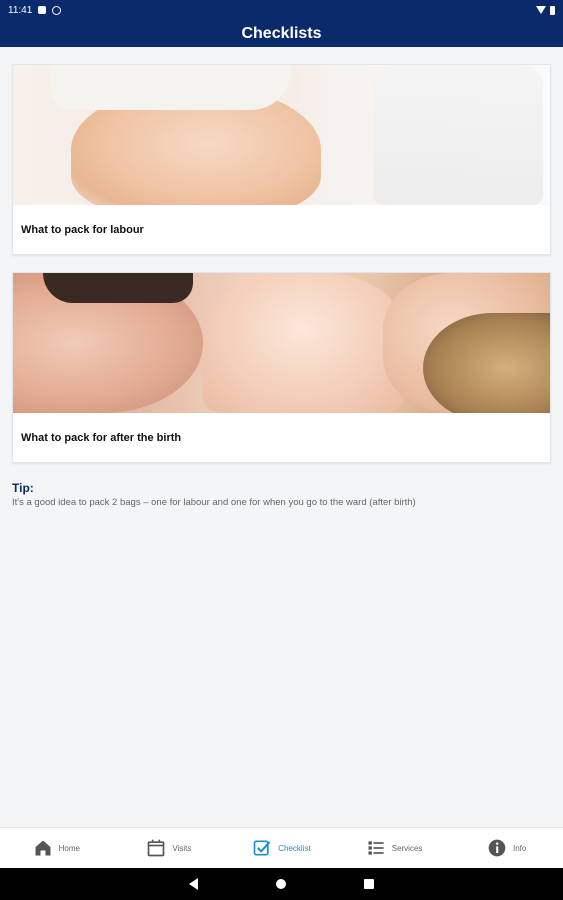  I want to click on home-circle-icon, so click(281, 884).